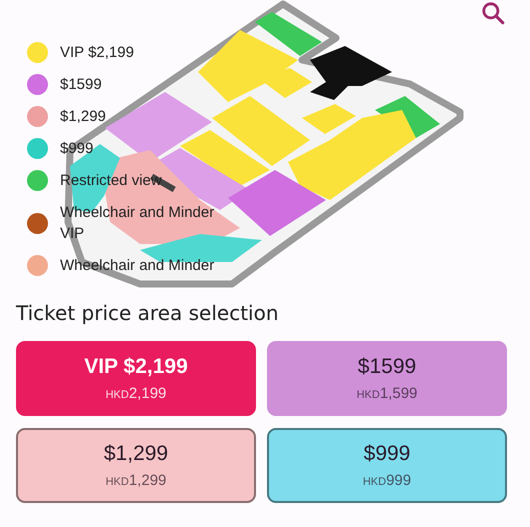 The image size is (530, 527). Describe the element at coordinates (387, 465) in the screenshot. I see `price-option: $999 HKD999` at that location.